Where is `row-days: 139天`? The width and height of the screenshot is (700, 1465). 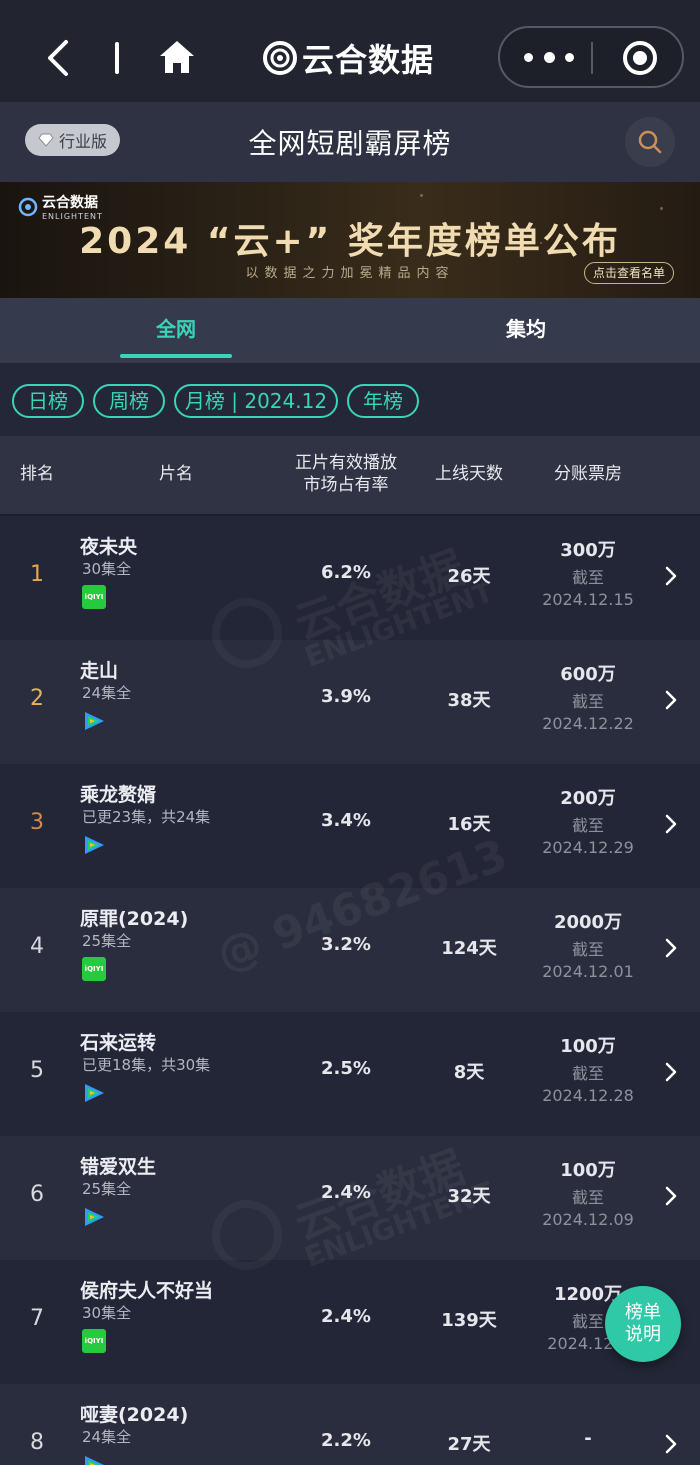 row-days: 139天 is located at coordinates (469, 1320).